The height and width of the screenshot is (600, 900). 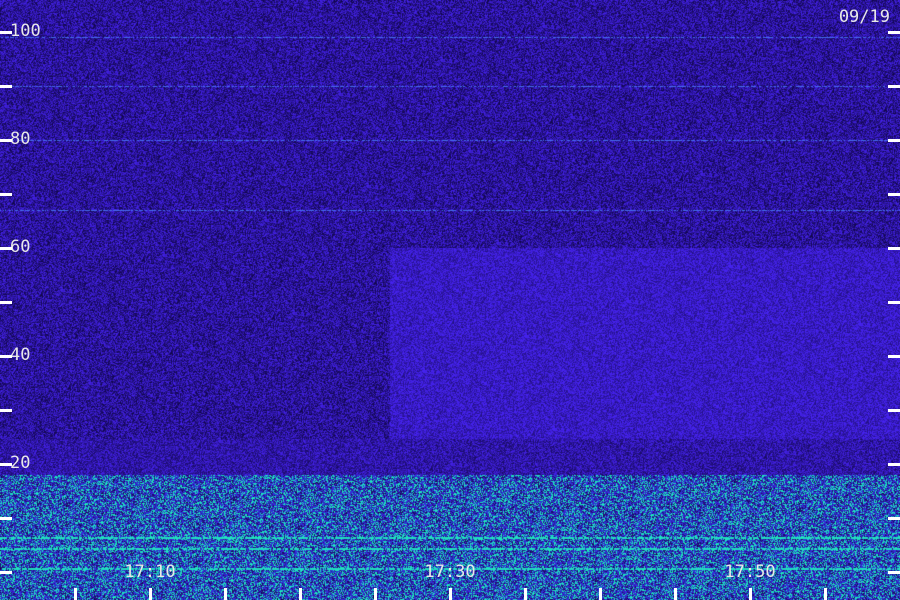 I want to click on date-label: 09/19, so click(x=864, y=17).